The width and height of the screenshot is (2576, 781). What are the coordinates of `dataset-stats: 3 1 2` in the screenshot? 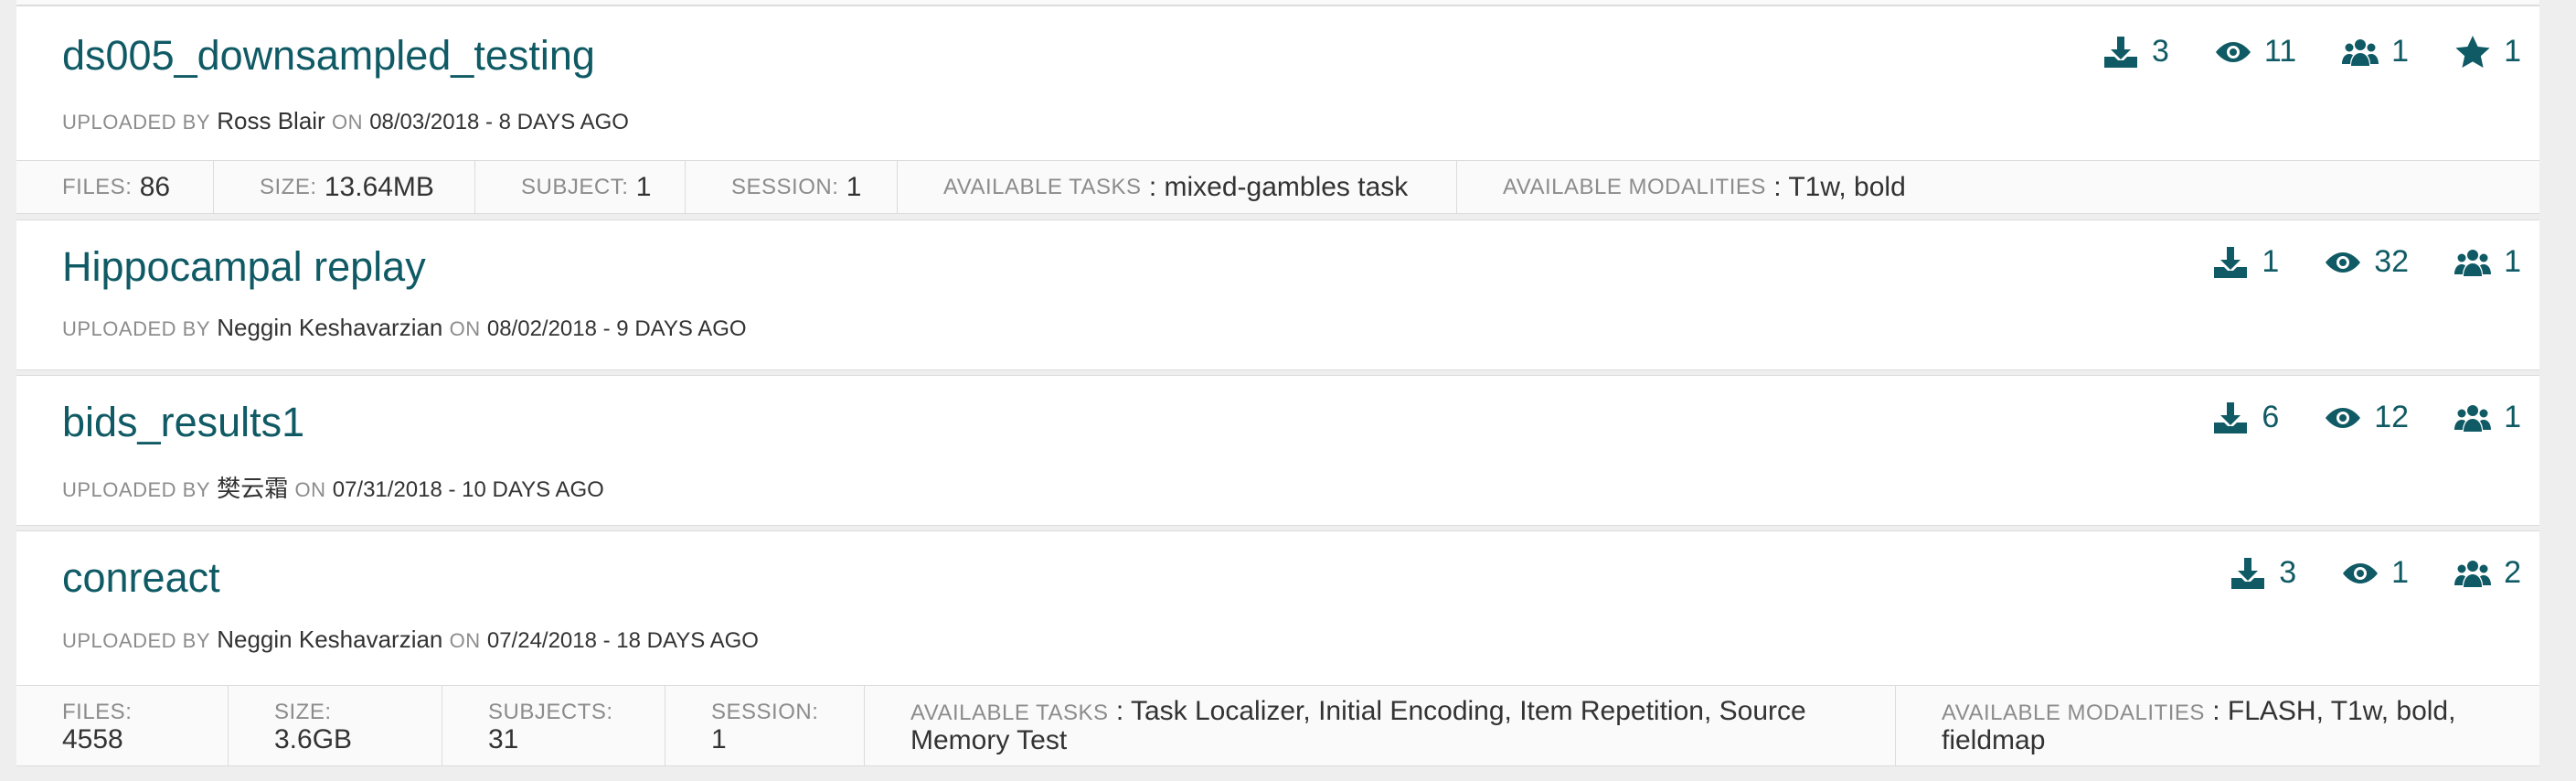 It's located at (2375, 573).